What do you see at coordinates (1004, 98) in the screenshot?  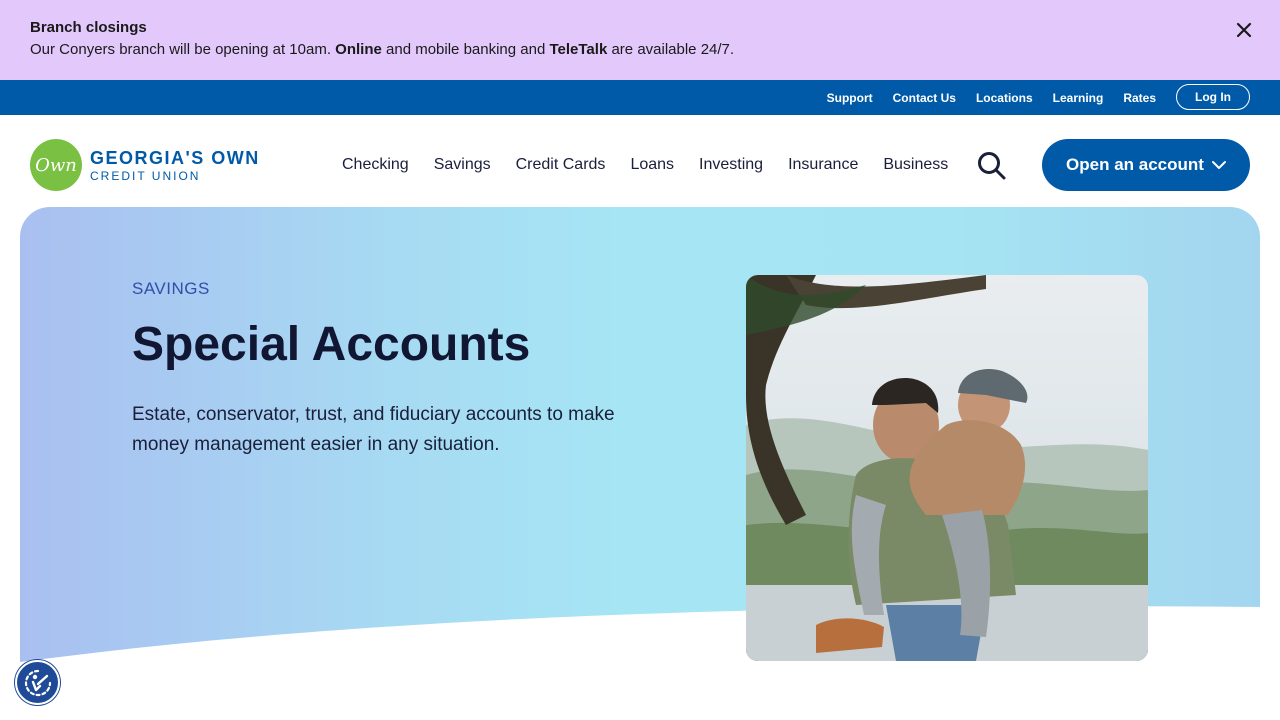 I see `utility-link-locations: Locations` at bounding box center [1004, 98].